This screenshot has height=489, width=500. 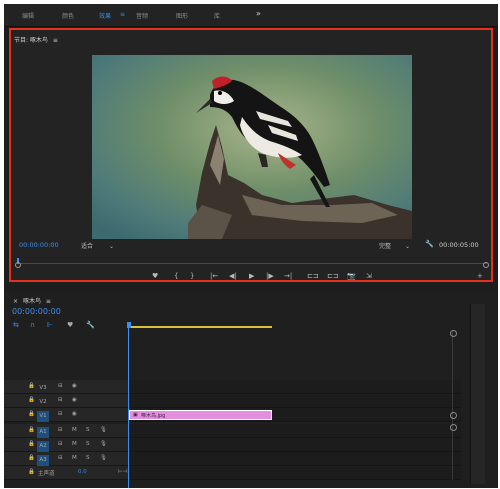 What do you see at coordinates (295, 431) in the screenshot?
I see `track-lane-a1` at bounding box center [295, 431].